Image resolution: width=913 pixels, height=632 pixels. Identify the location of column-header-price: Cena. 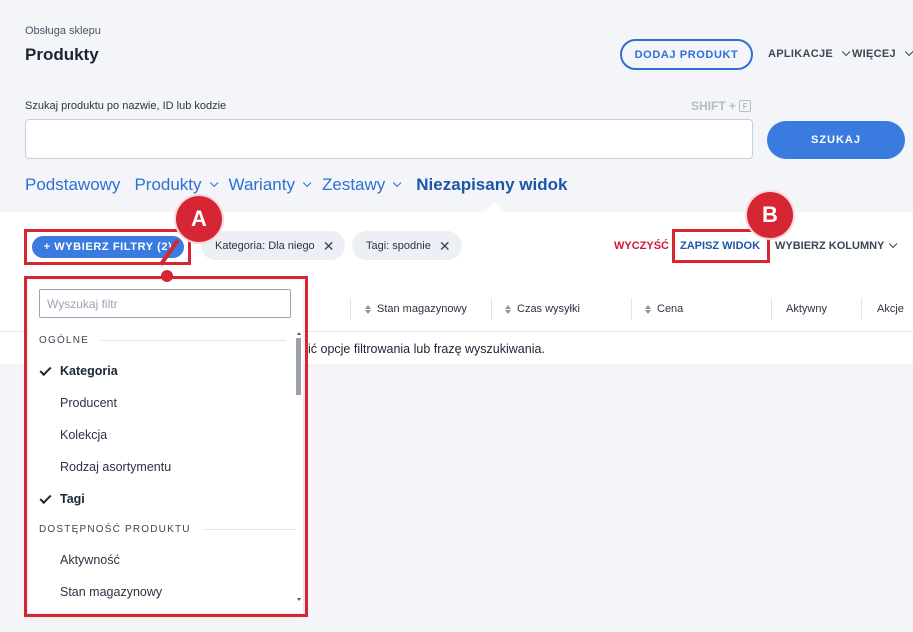
(664, 309).